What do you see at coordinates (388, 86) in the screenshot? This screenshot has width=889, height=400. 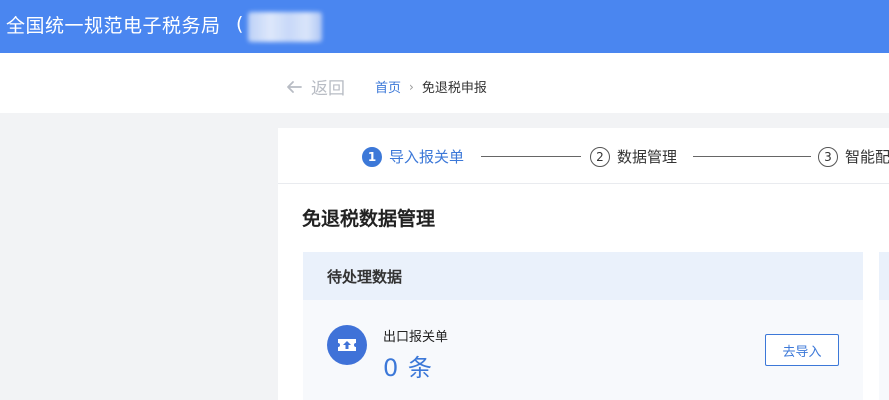 I see `breadcrumb-home-link: 首页` at bounding box center [388, 86].